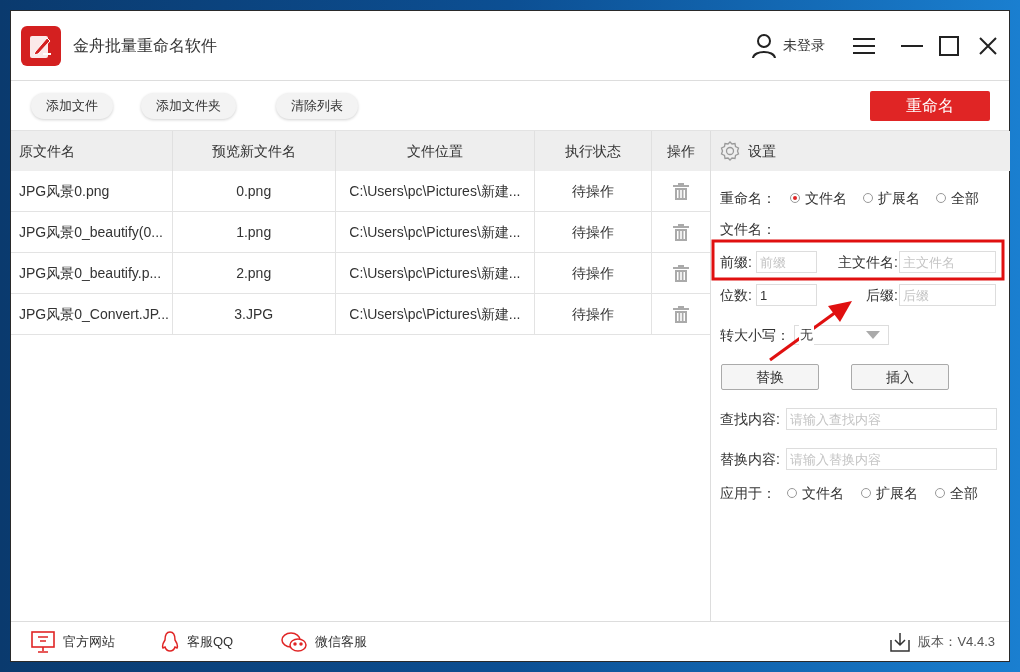 The width and height of the screenshot is (1020, 672). What do you see at coordinates (145, 45) in the screenshot?
I see `window-title: 金舟批量重命名软件` at bounding box center [145, 45].